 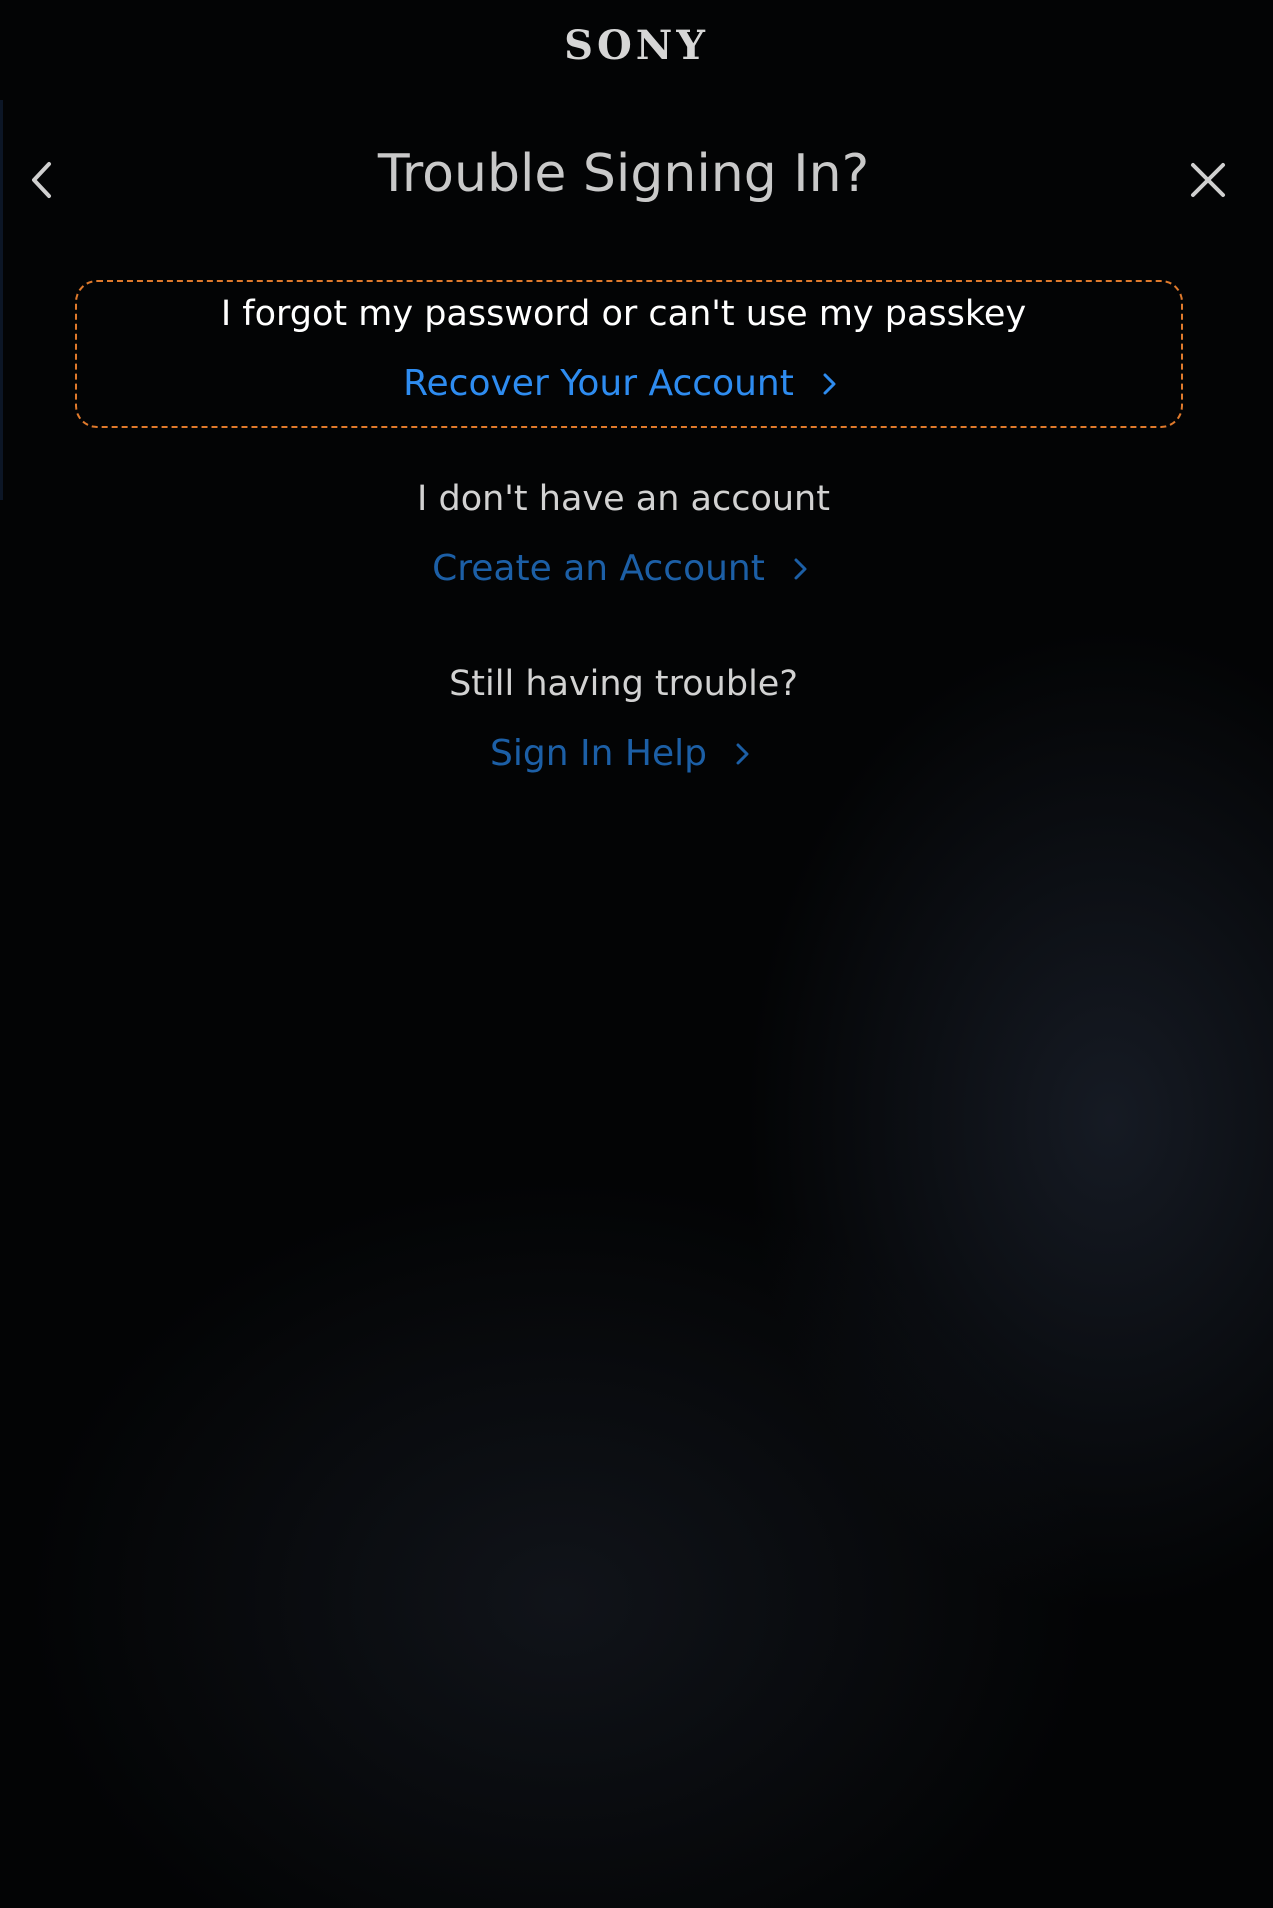 I want to click on recover-account-link: Recover Your Account, so click(x=623, y=384).